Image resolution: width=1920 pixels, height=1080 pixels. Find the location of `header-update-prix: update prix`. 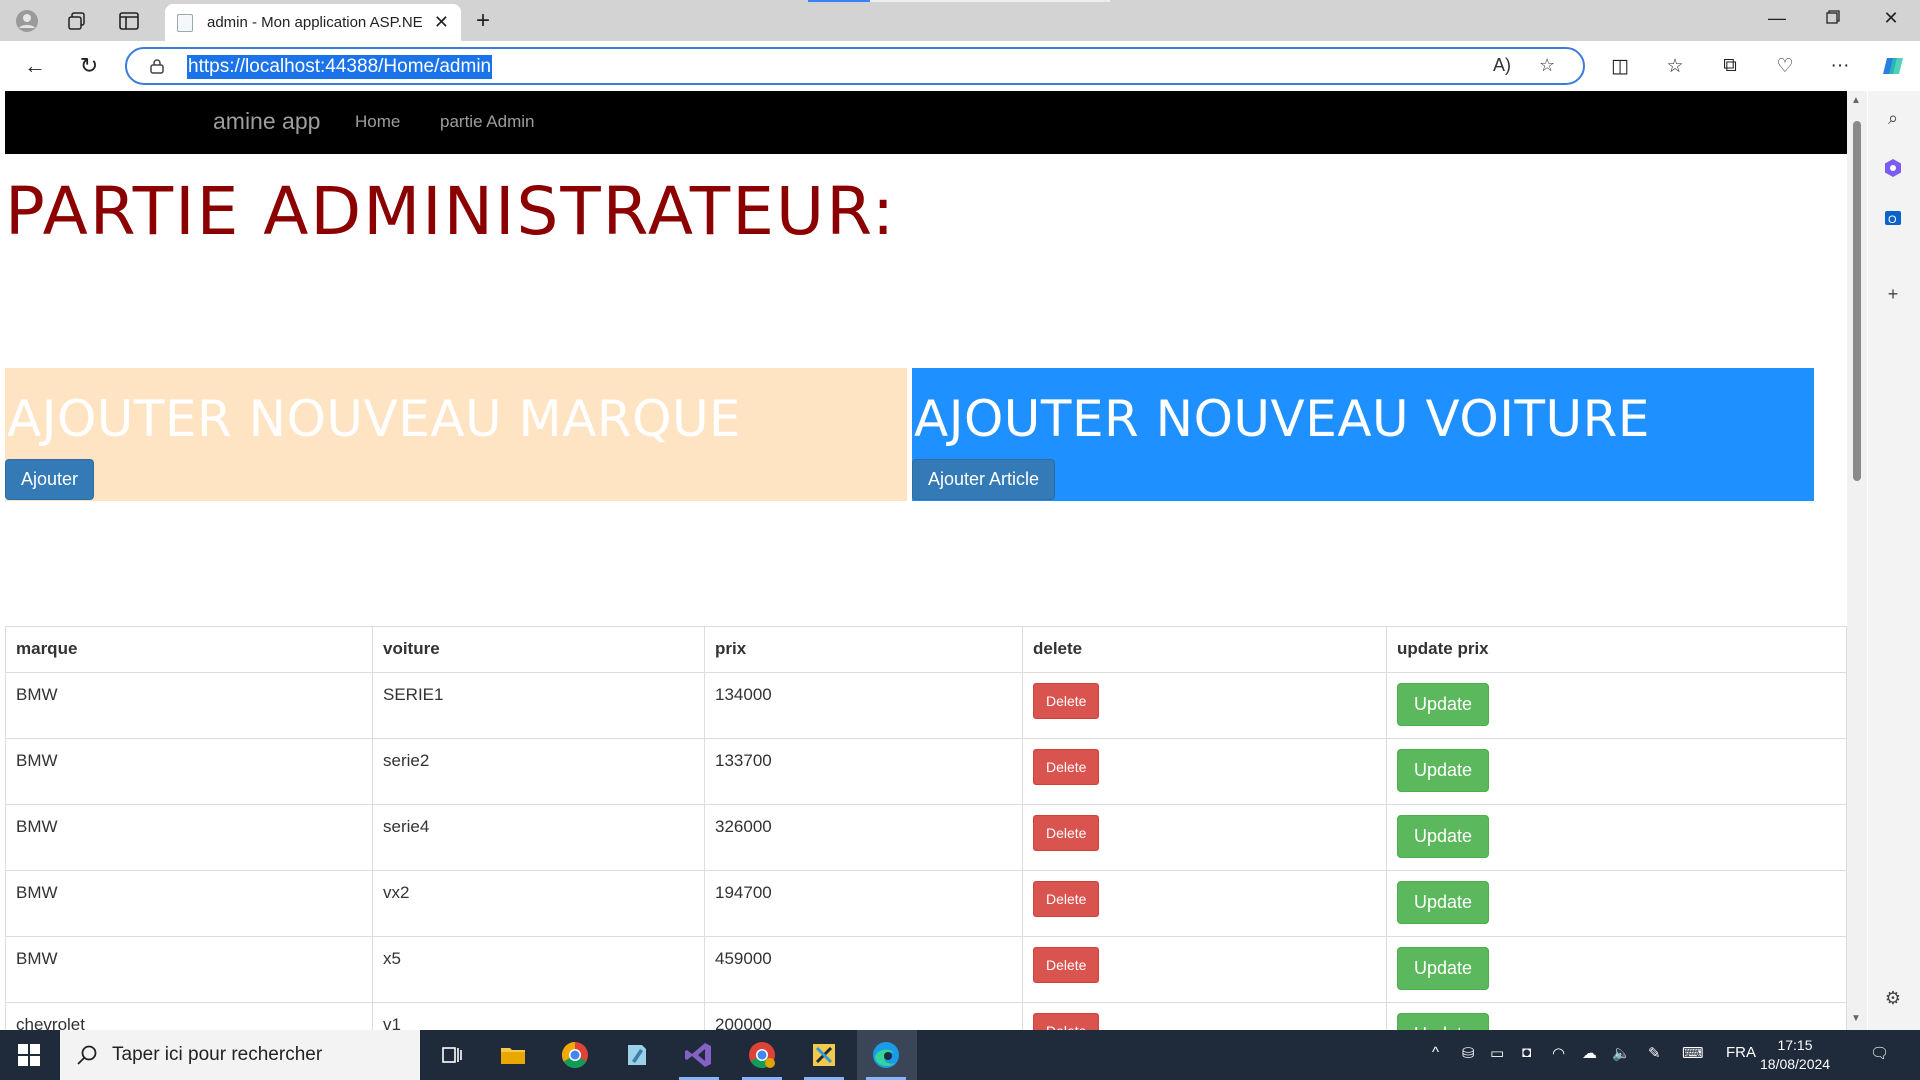

header-update-prix: update prix is located at coordinates (1616, 649).